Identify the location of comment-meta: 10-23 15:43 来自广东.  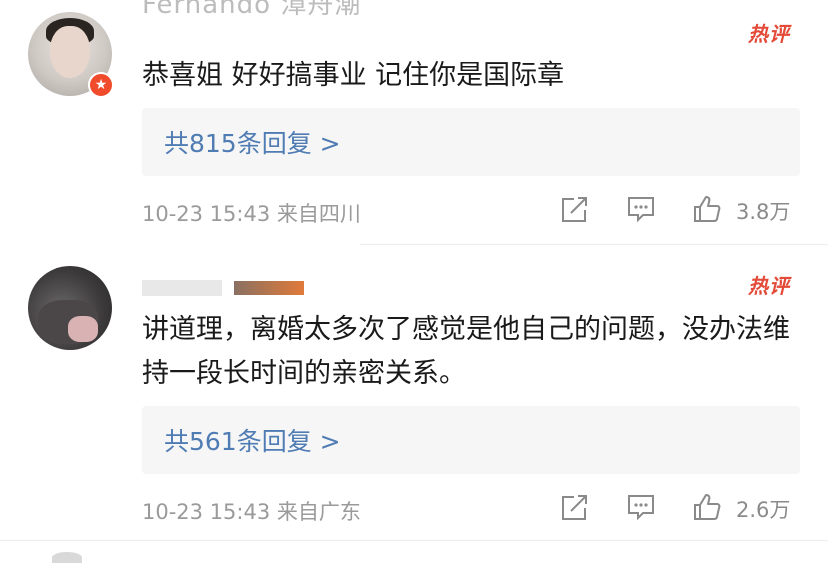
(251, 511).